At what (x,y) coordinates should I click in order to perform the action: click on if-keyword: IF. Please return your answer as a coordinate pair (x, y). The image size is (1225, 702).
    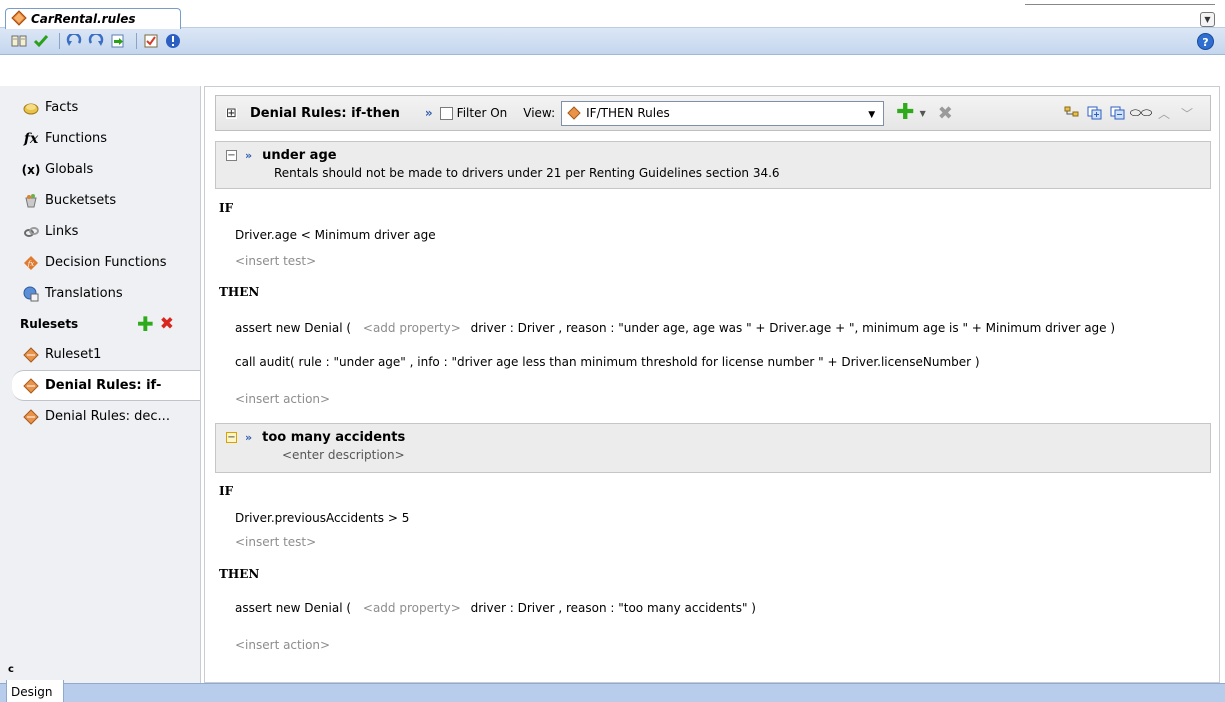
    Looking at the image, I should click on (226, 208).